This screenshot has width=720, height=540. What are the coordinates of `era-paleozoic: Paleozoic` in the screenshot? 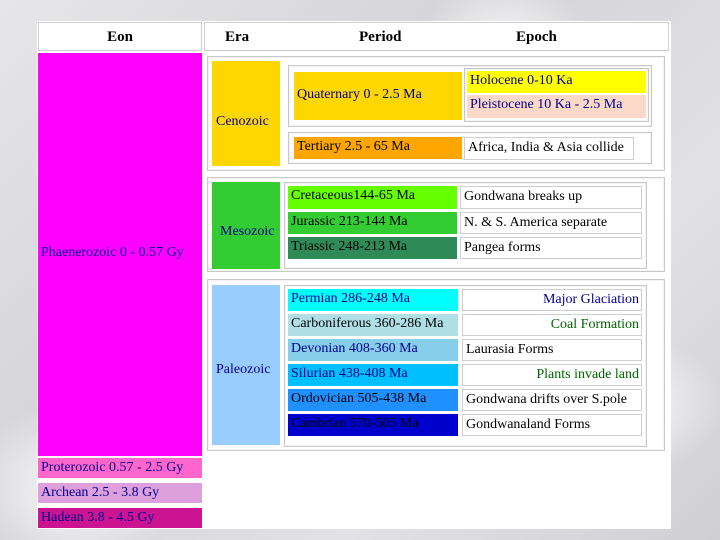 It's located at (246, 365).